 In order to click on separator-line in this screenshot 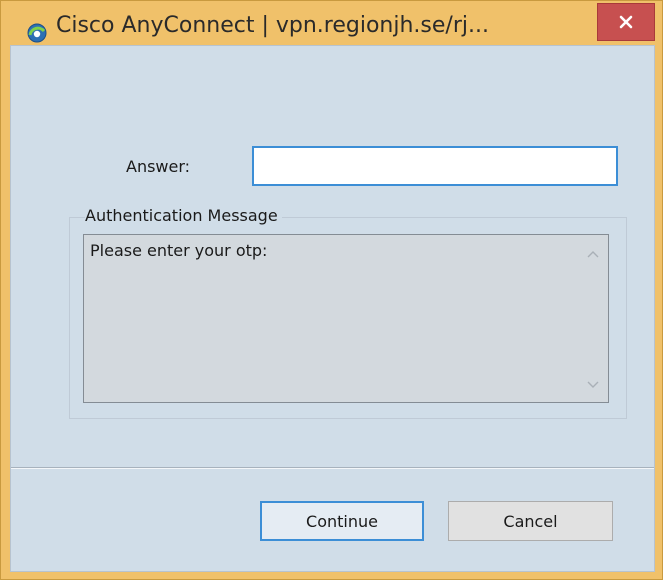, I will do `click(332, 468)`.